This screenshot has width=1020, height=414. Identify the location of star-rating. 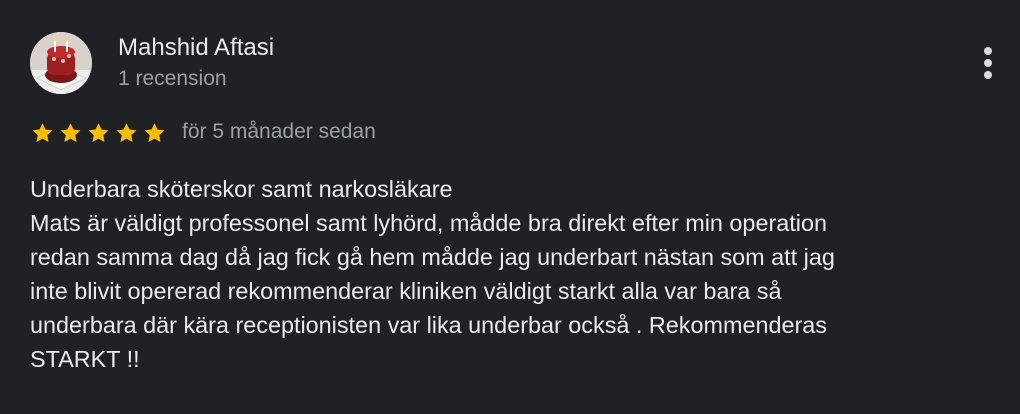
(98, 133).